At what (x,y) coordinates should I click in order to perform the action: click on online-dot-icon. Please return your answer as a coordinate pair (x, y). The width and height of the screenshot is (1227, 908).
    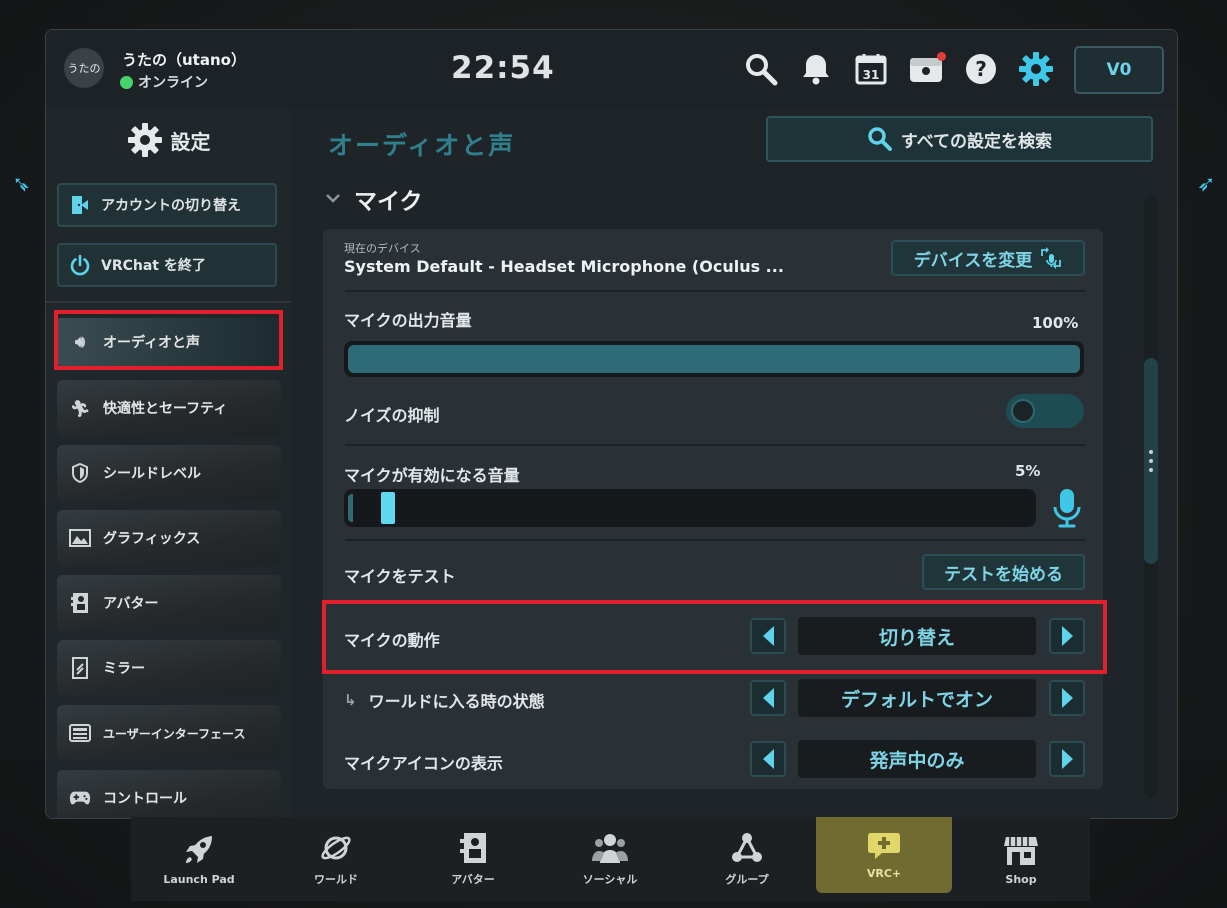
    Looking at the image, I should click on (126, 82).